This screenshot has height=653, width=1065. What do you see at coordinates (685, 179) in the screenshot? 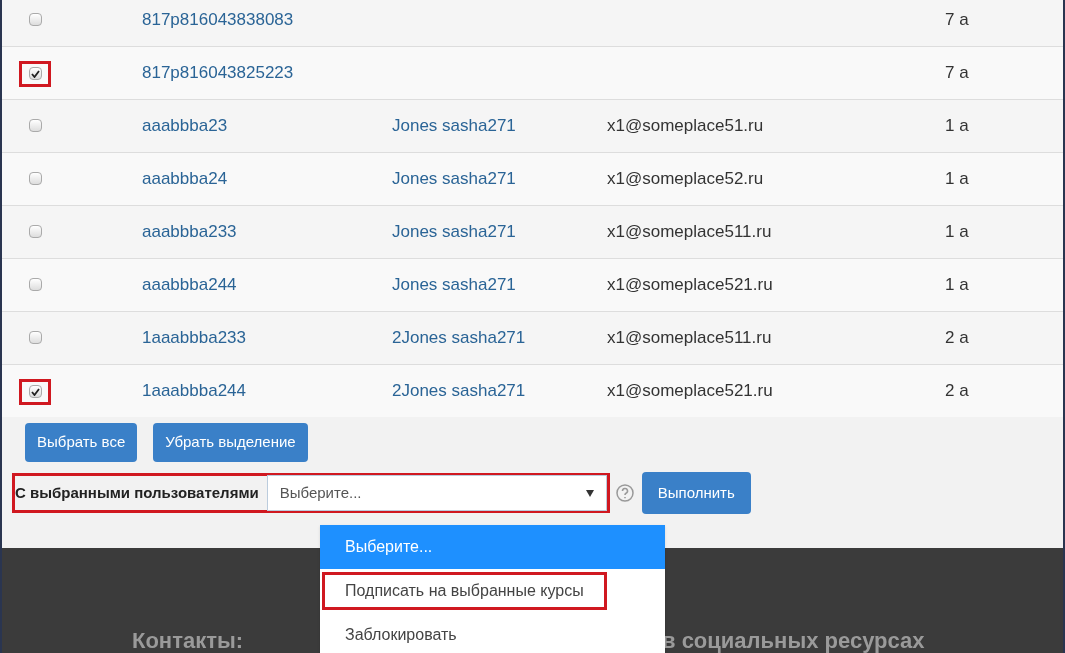
I see `email-cell: x1@someplace52.ru` at bounding box center [685, 179].